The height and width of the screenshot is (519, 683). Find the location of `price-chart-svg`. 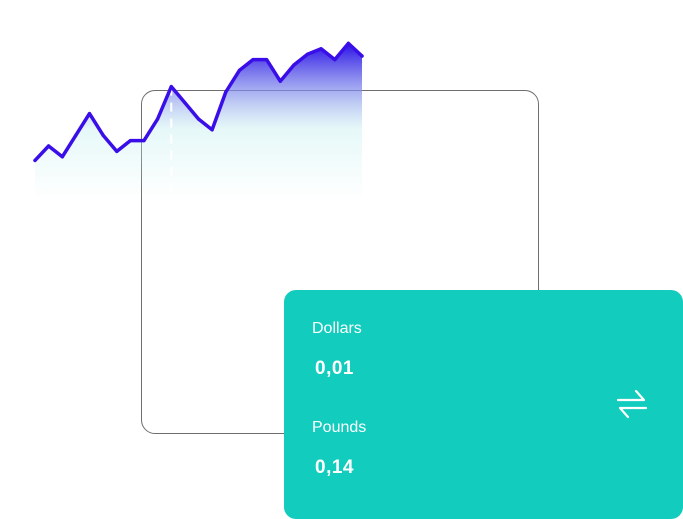

price-chart-svg is located at coordinates (198, 121).